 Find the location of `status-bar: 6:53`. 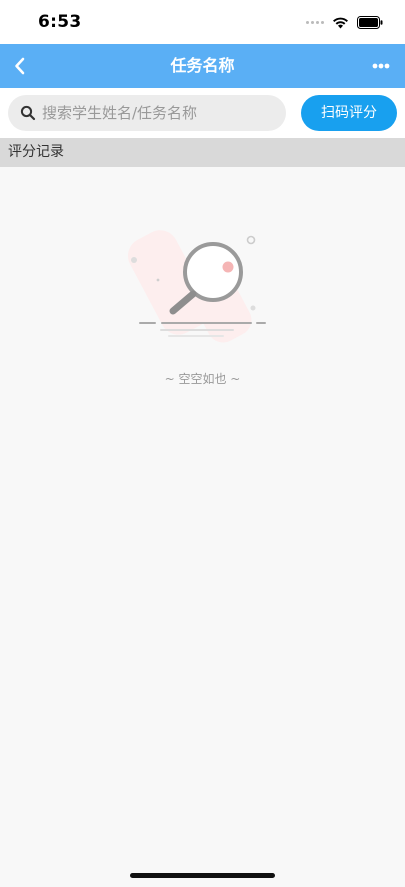

status-bar: 6:53 is located at coordinates (202, 22).